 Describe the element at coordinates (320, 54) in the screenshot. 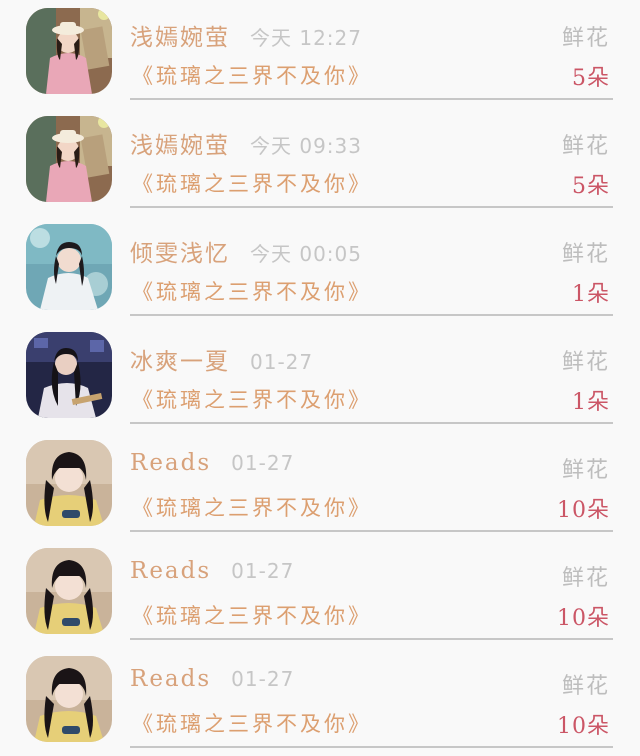

I see `list-item: 浅嫣婉萤 今天 12:27 鲜花 《琉璃之三界不及你》 5朵` at that location.